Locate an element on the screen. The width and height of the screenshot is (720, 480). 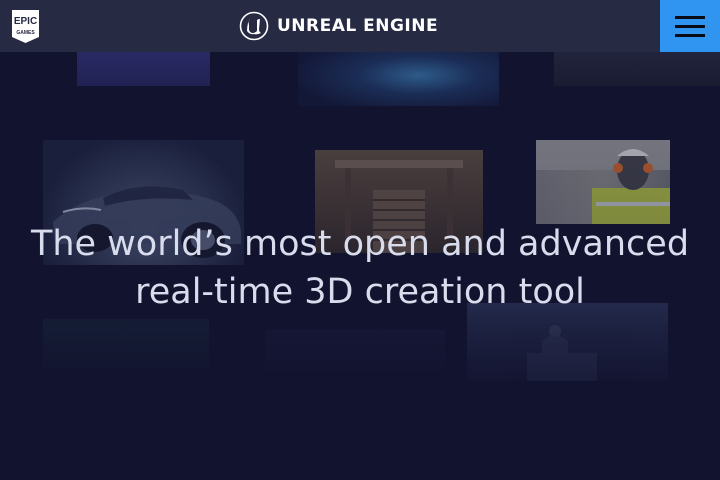
svg-text: GAMES is located at coordinates (25, 33).